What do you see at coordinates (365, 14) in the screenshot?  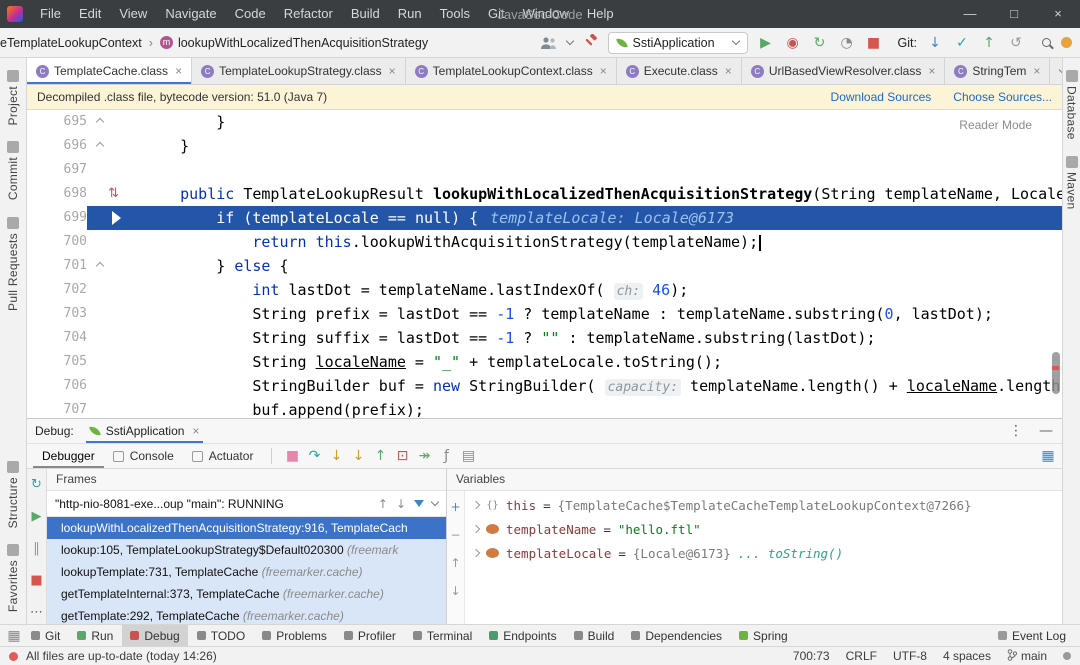 I see `menu-build: Build` at bounding box center [365, 14].